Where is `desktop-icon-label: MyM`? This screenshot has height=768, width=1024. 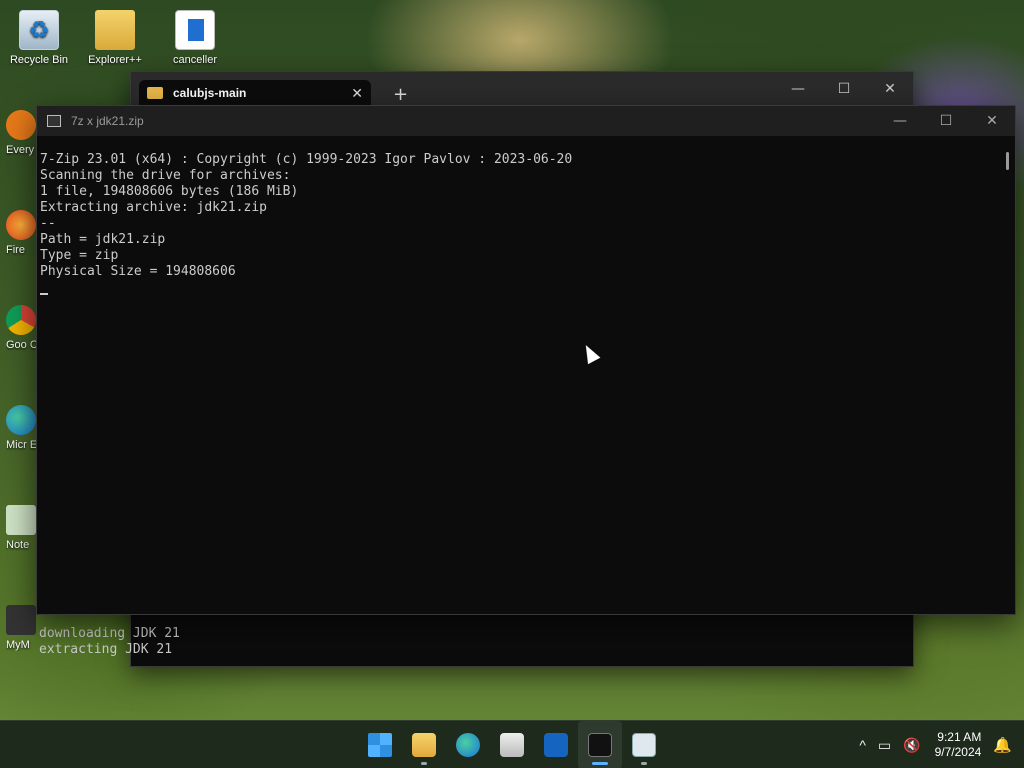
desktop-icon-label: MyM is located at coordinates (18, 645).